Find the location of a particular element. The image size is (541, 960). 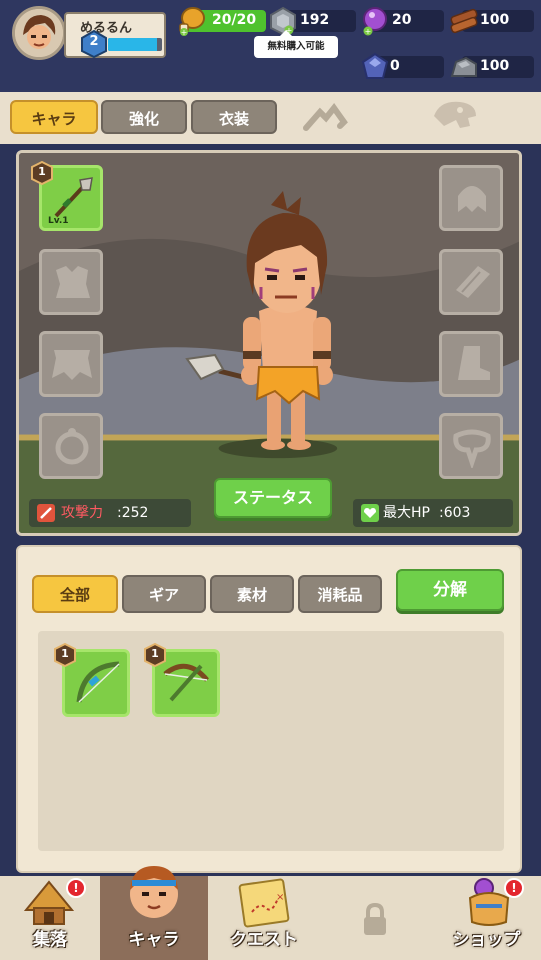

bandage-icon is located at coordinates (473, 282).